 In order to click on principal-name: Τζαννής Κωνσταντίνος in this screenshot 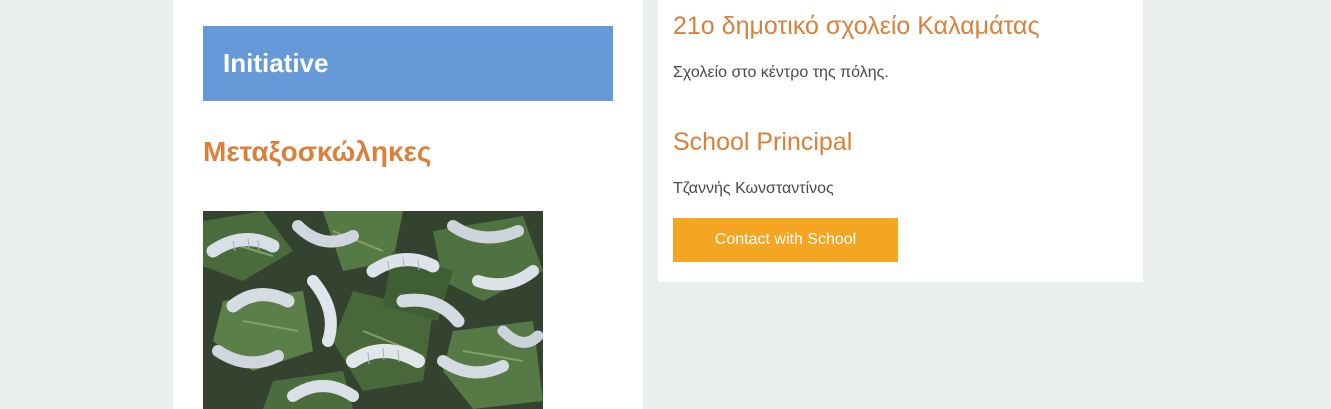, I will do `click(753, 188)`.